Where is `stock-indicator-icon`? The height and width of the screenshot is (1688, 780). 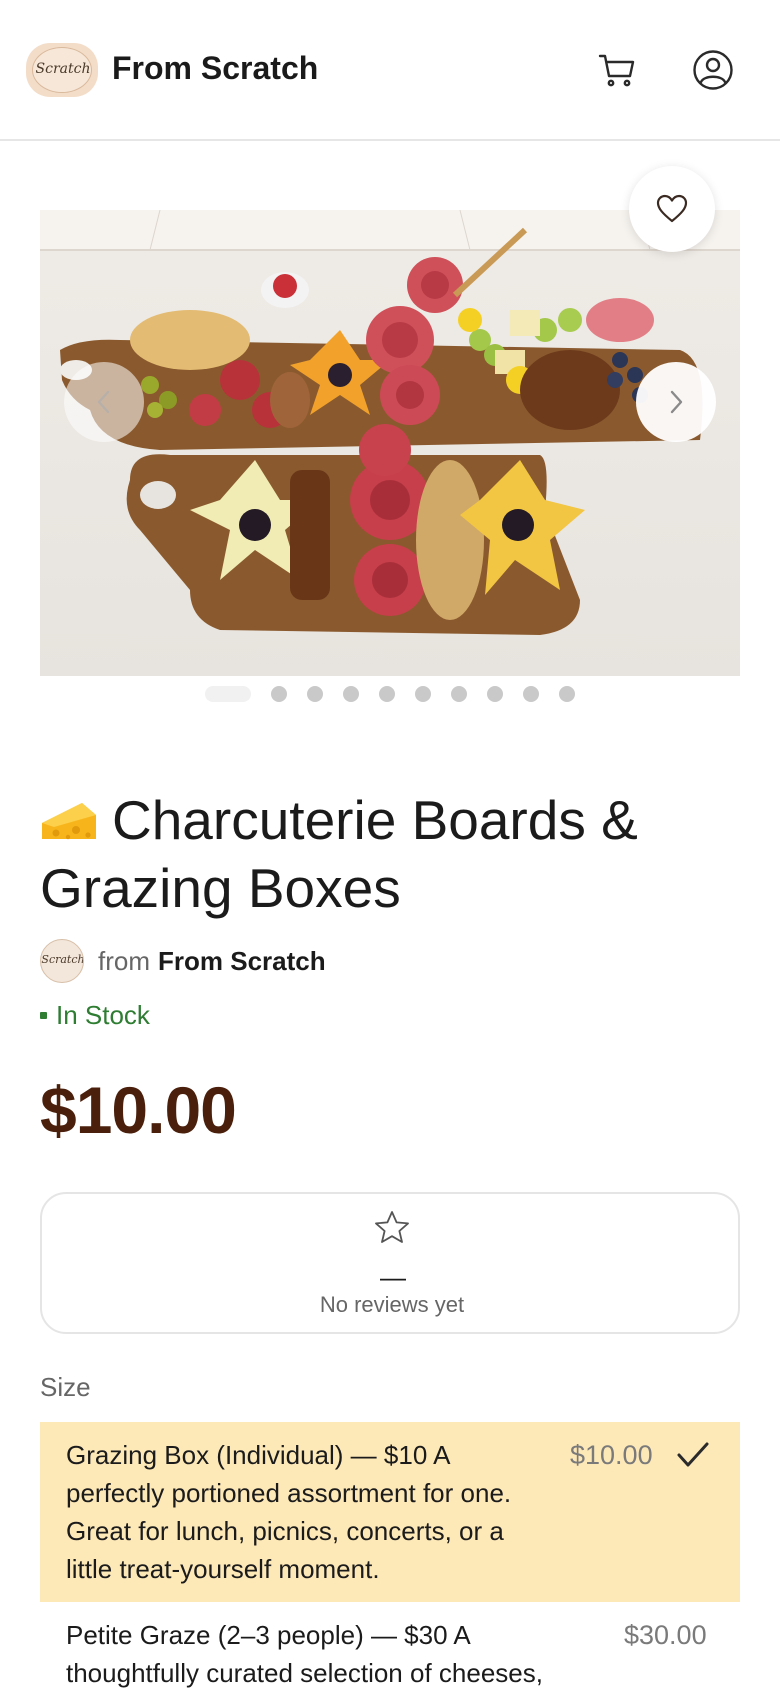 stock-indicator-icon is located at coordinates (43, 1015).